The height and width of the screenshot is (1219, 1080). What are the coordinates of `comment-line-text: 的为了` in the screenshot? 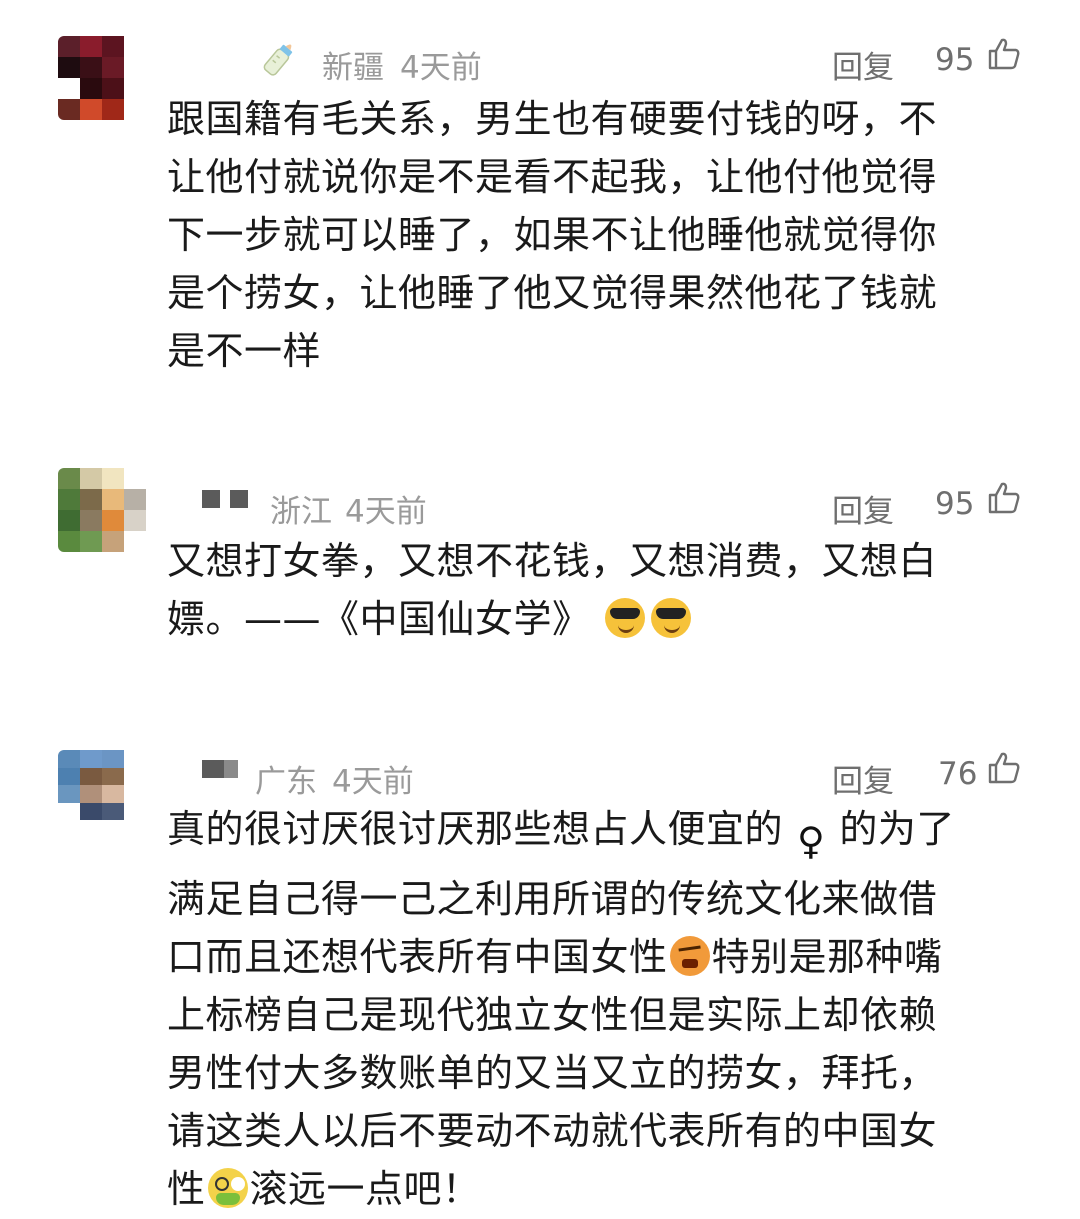 It's located at (897, 829).